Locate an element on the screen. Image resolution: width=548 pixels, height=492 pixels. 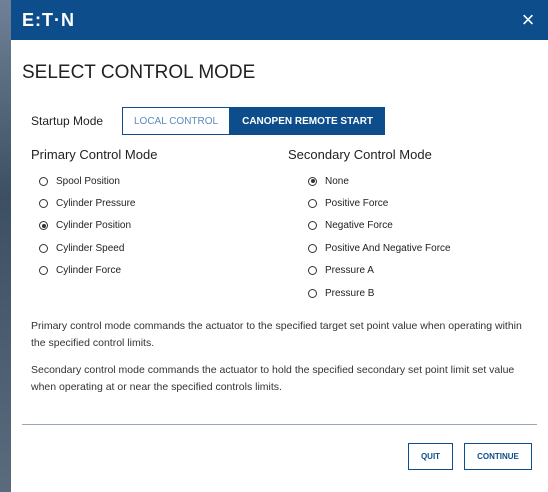
radio-label: Negative Force is located at coordinates (359, 226).